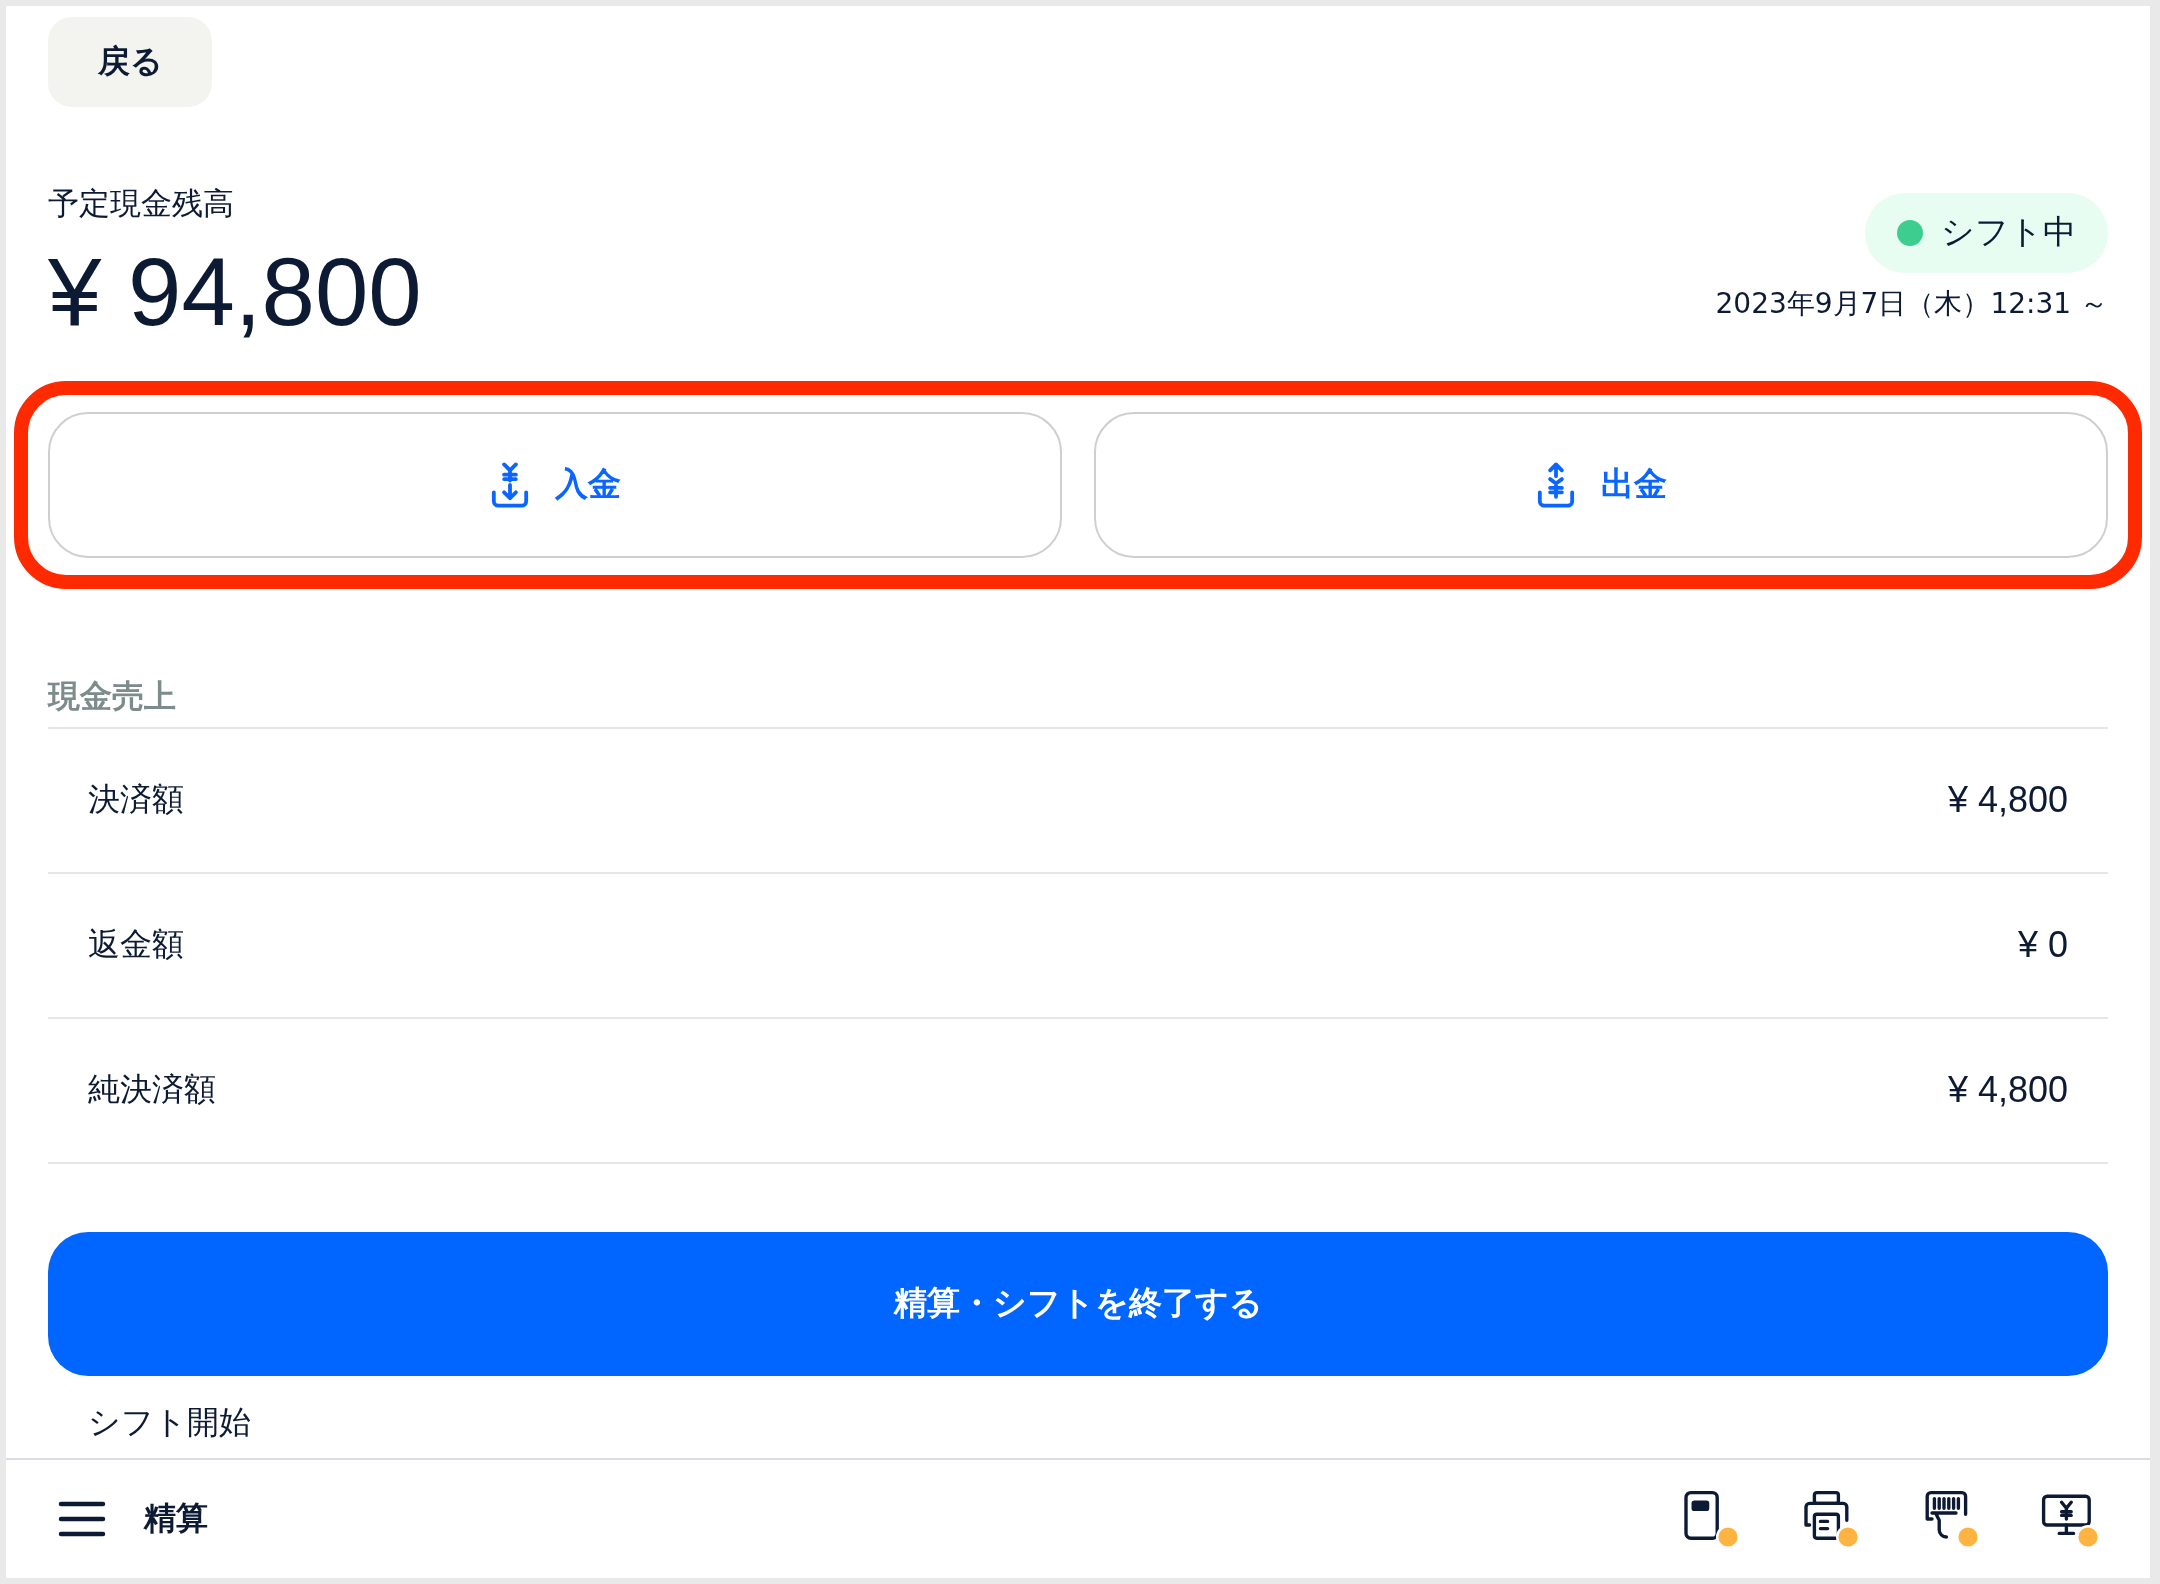 The height and width of the screenshot is (1584, 2160). What do you see at coordinates (555, 484) in the screenshot?
I see `deposit-button: 入金` at bounding box center [555, 484].